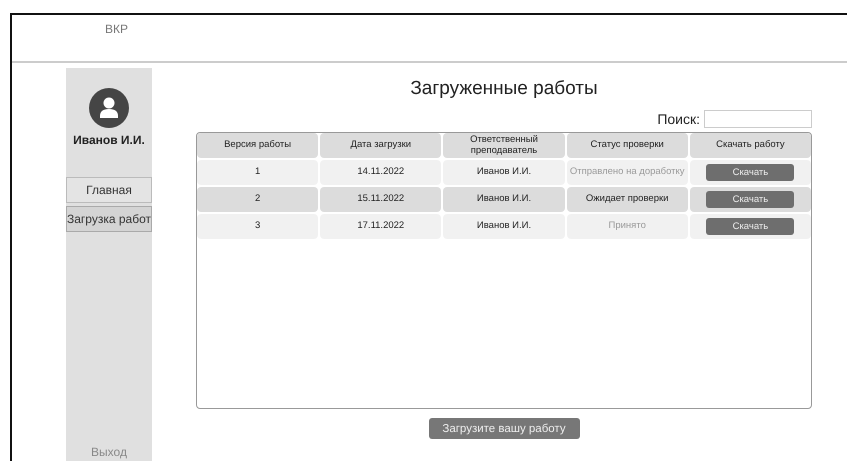  I want to click on column-header: Ответственный преподаватель, so click(504, 145).